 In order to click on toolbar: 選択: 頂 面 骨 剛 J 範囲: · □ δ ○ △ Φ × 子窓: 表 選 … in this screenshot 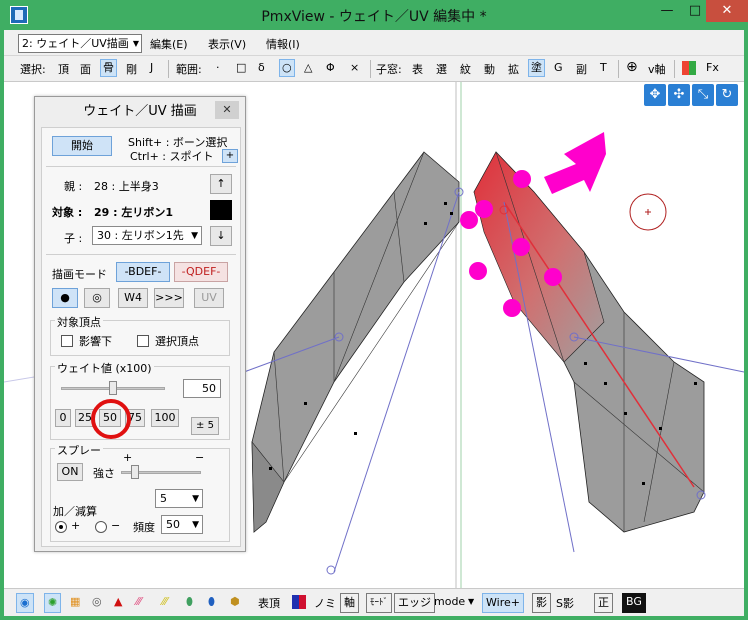, I will do `click(374, 69)`.